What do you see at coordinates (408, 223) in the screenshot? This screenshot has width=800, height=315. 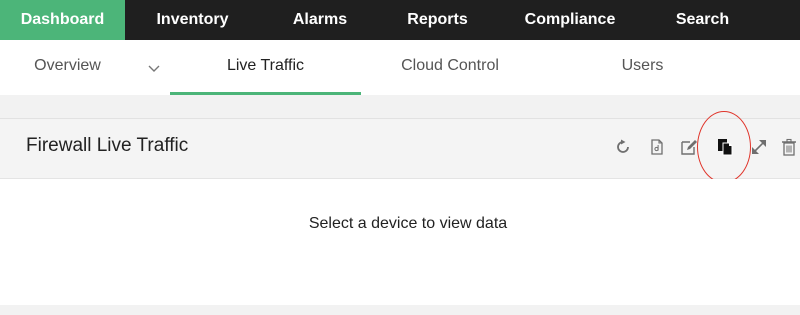 I see `empty-state-message: Select a device to view data` at bounding box center [408, 223].